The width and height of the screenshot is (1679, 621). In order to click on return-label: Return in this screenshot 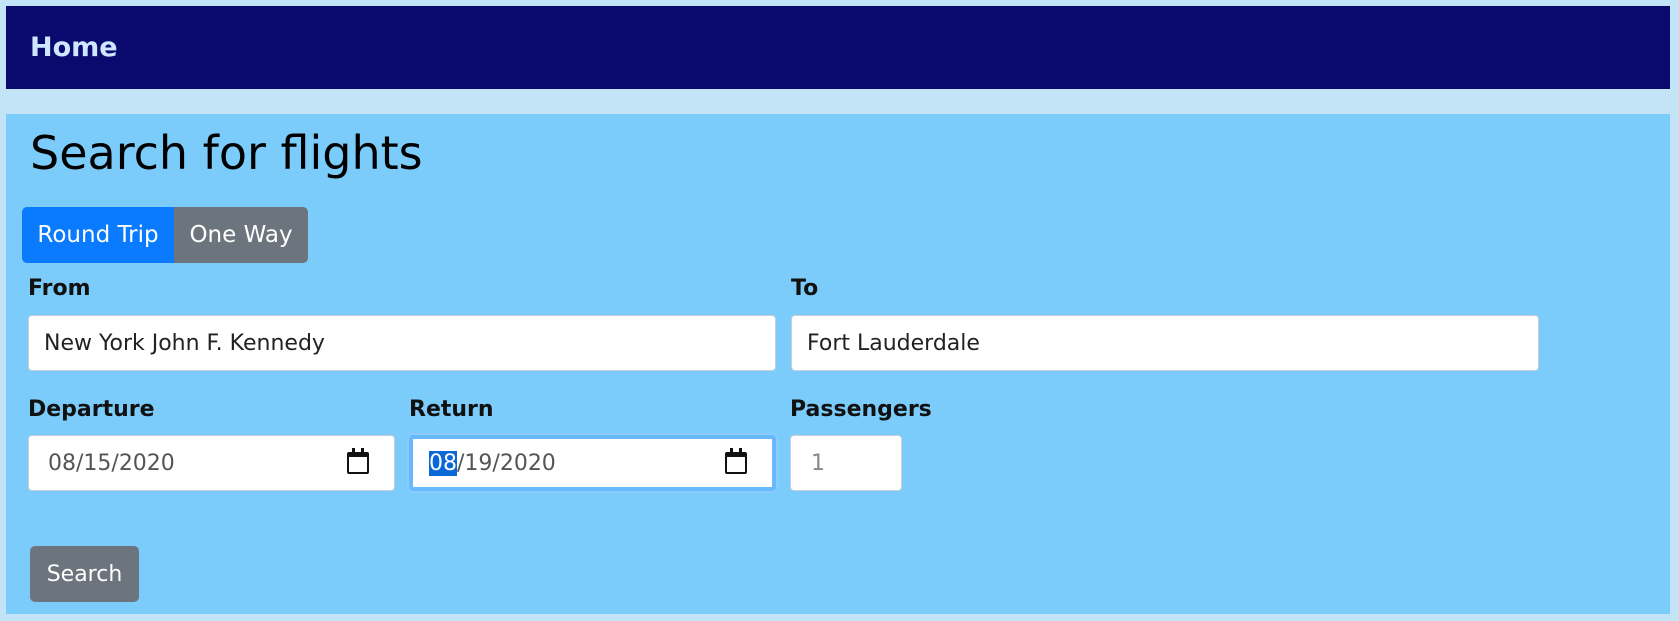, I will do `click(451, 409)`.